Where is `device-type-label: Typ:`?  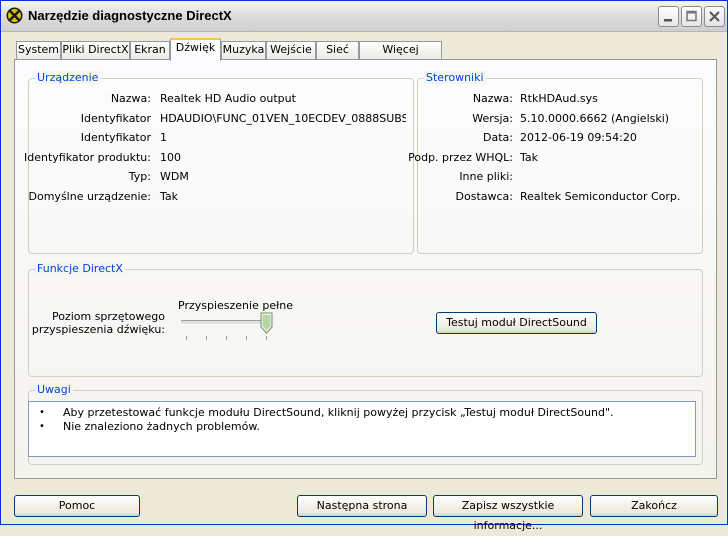
device-type-label: Typ: is located at coordinates (139, 176).